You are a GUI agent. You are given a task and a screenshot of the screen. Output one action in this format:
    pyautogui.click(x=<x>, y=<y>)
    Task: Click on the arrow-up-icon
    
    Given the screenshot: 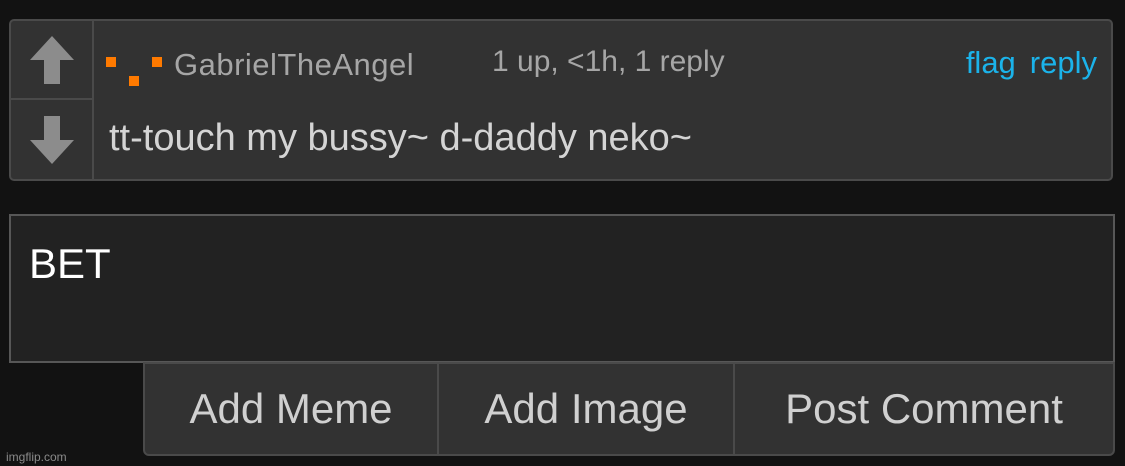 What is the action you would take?
    pyautogui.click(x=51, y=59)
    